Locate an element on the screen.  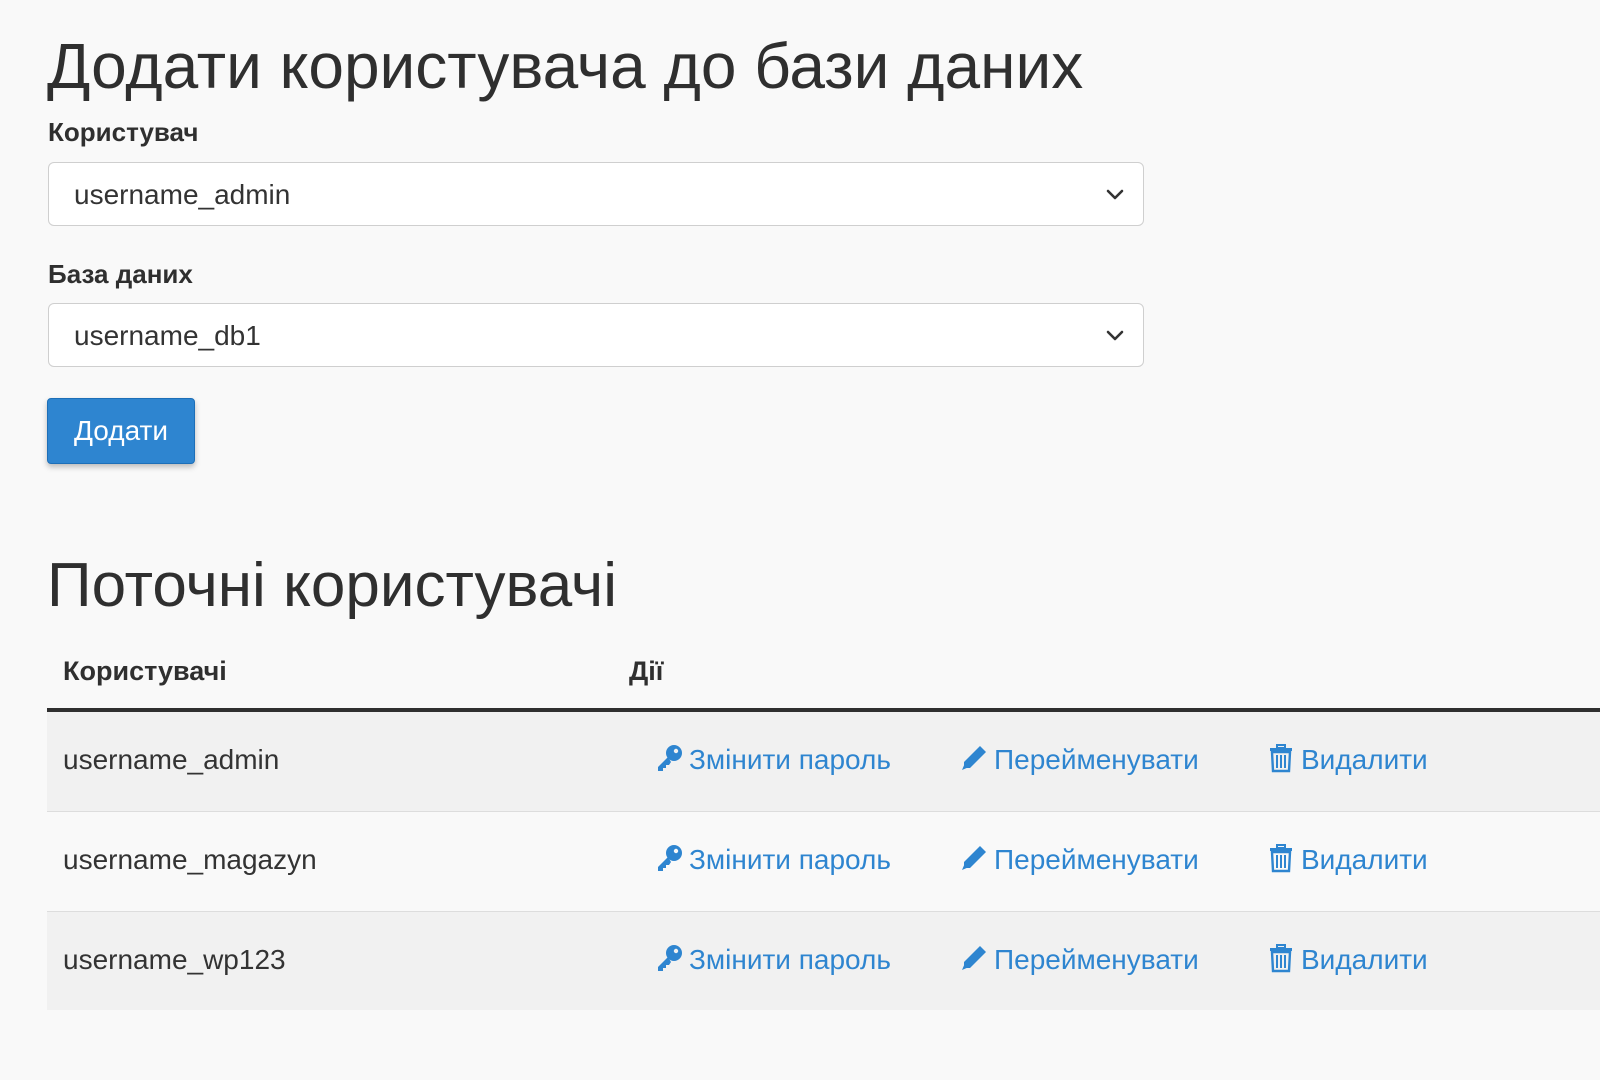
user-name-cell: username_magazyn is located at coordinates (190, 859).